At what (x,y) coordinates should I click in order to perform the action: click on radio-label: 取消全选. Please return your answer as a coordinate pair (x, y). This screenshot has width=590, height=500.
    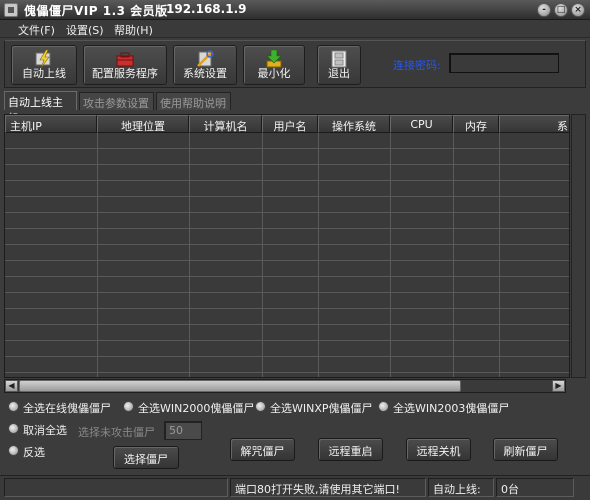
    Looking at the image, I should click on (45, 430).